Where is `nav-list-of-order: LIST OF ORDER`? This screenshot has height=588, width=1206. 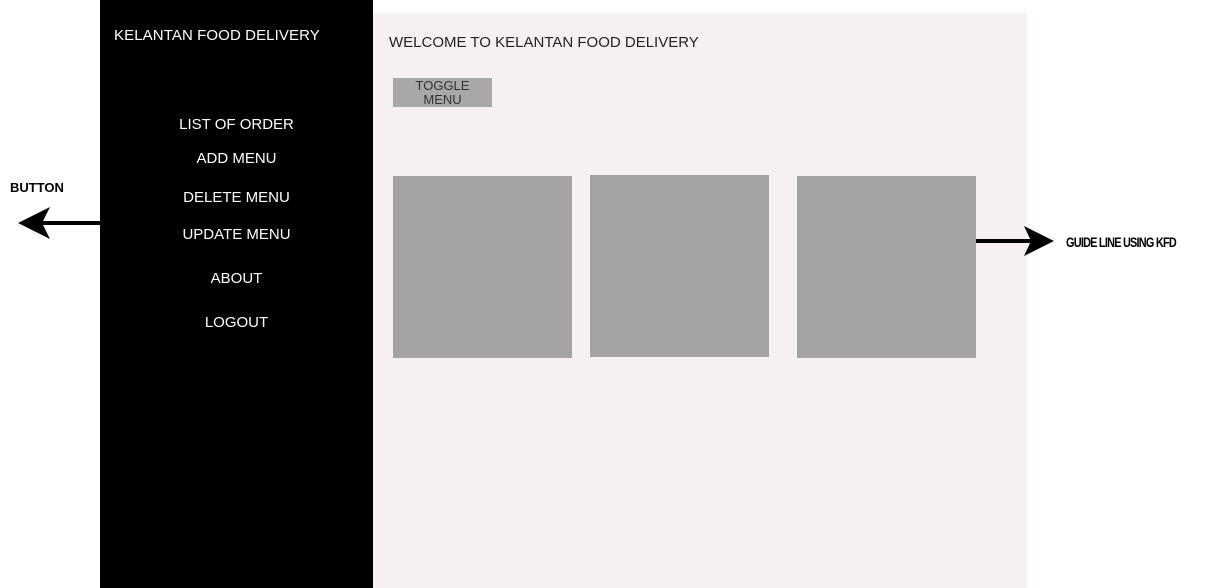
nav-list-of-order: LIST OF ORDER is located at coordinates (236, 124).